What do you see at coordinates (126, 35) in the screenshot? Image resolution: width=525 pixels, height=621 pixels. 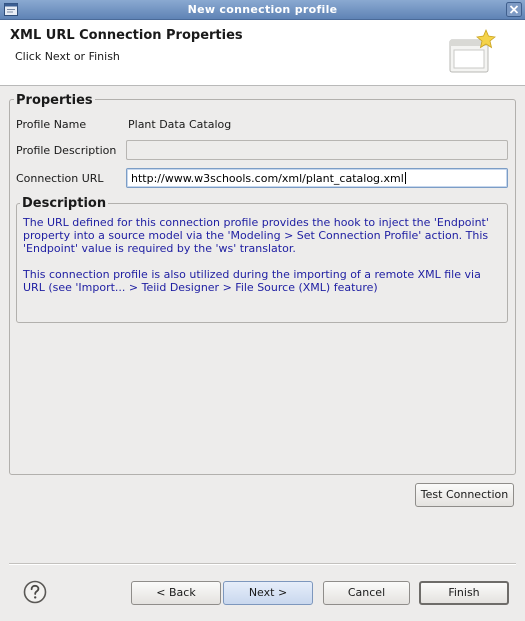 I see `page-title: XML URL Connection Properties` at bounding box center [126, 35].